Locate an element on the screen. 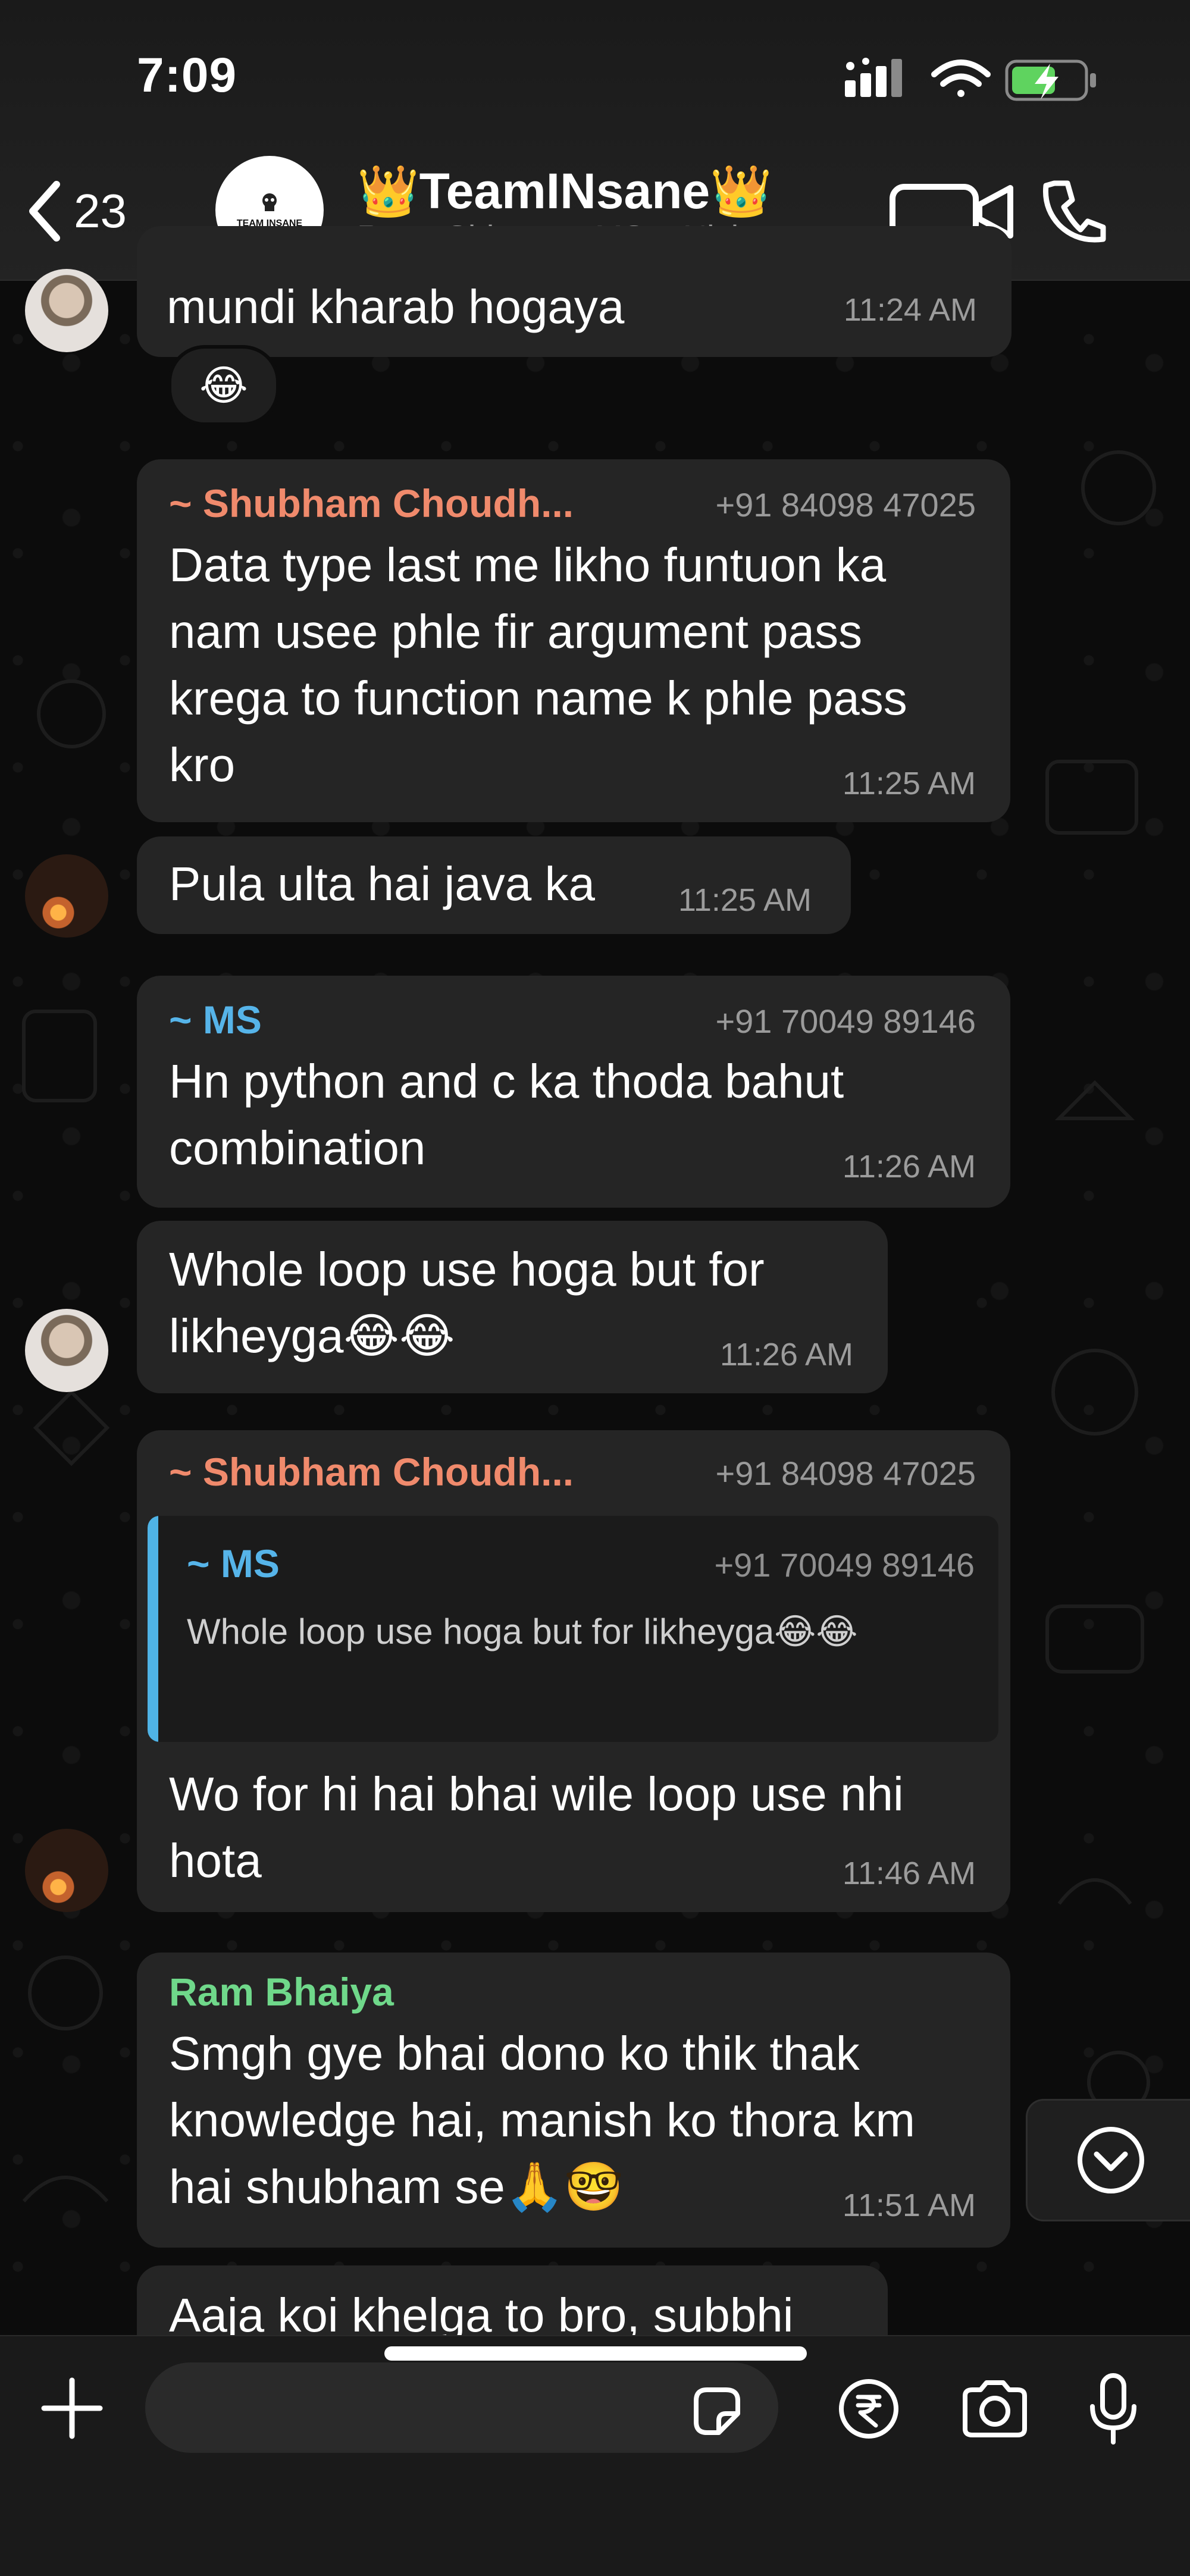 This screenshot has width=1190, height=2576. message-time: 11:24 AM is located at coordinates (910, 310).